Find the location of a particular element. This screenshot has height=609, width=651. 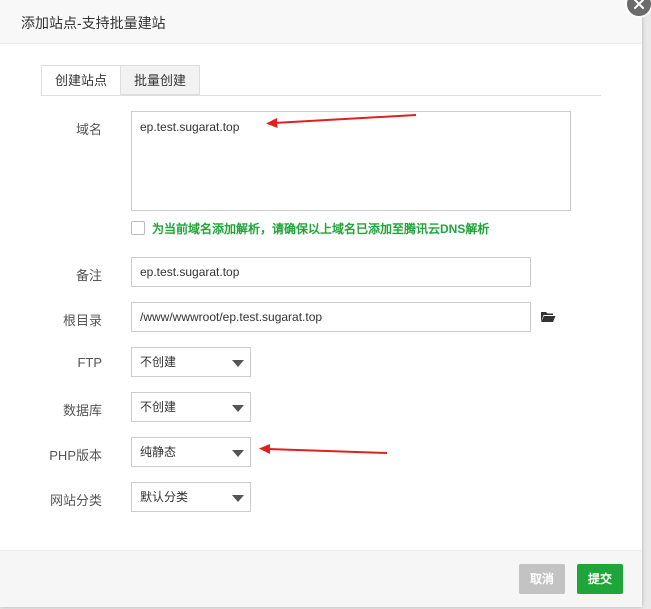

submit-button: 提交 is located at coordinates (600, 579).